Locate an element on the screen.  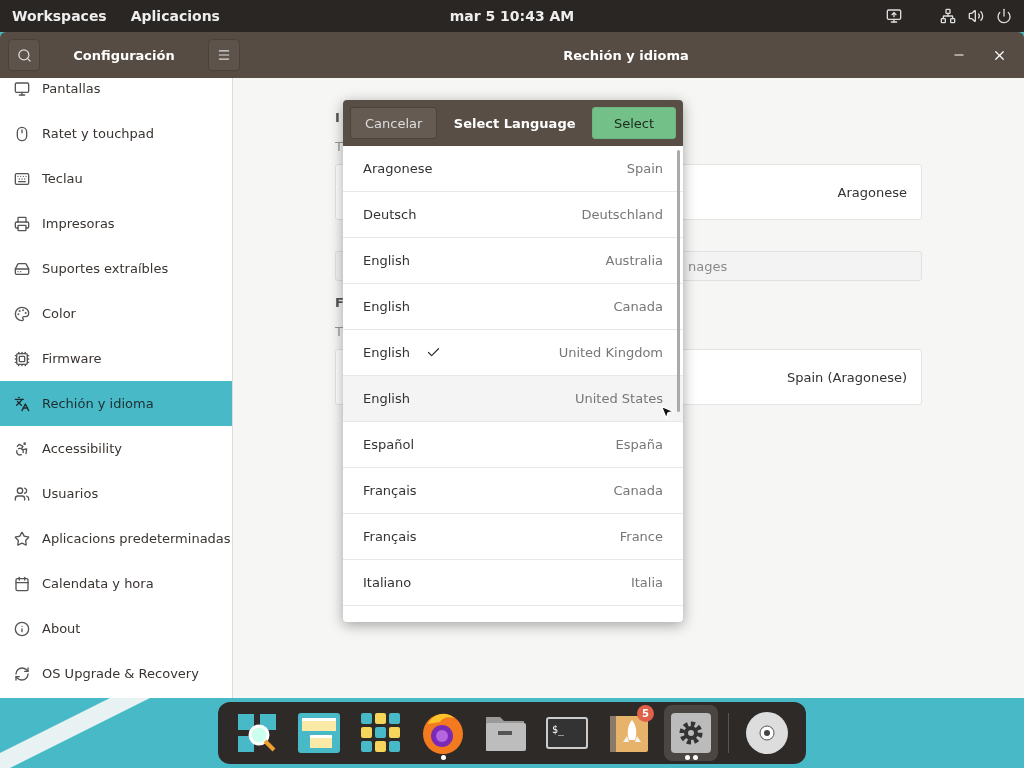
top-bar-menu: Workspaces is located at coordinates (59, 16).